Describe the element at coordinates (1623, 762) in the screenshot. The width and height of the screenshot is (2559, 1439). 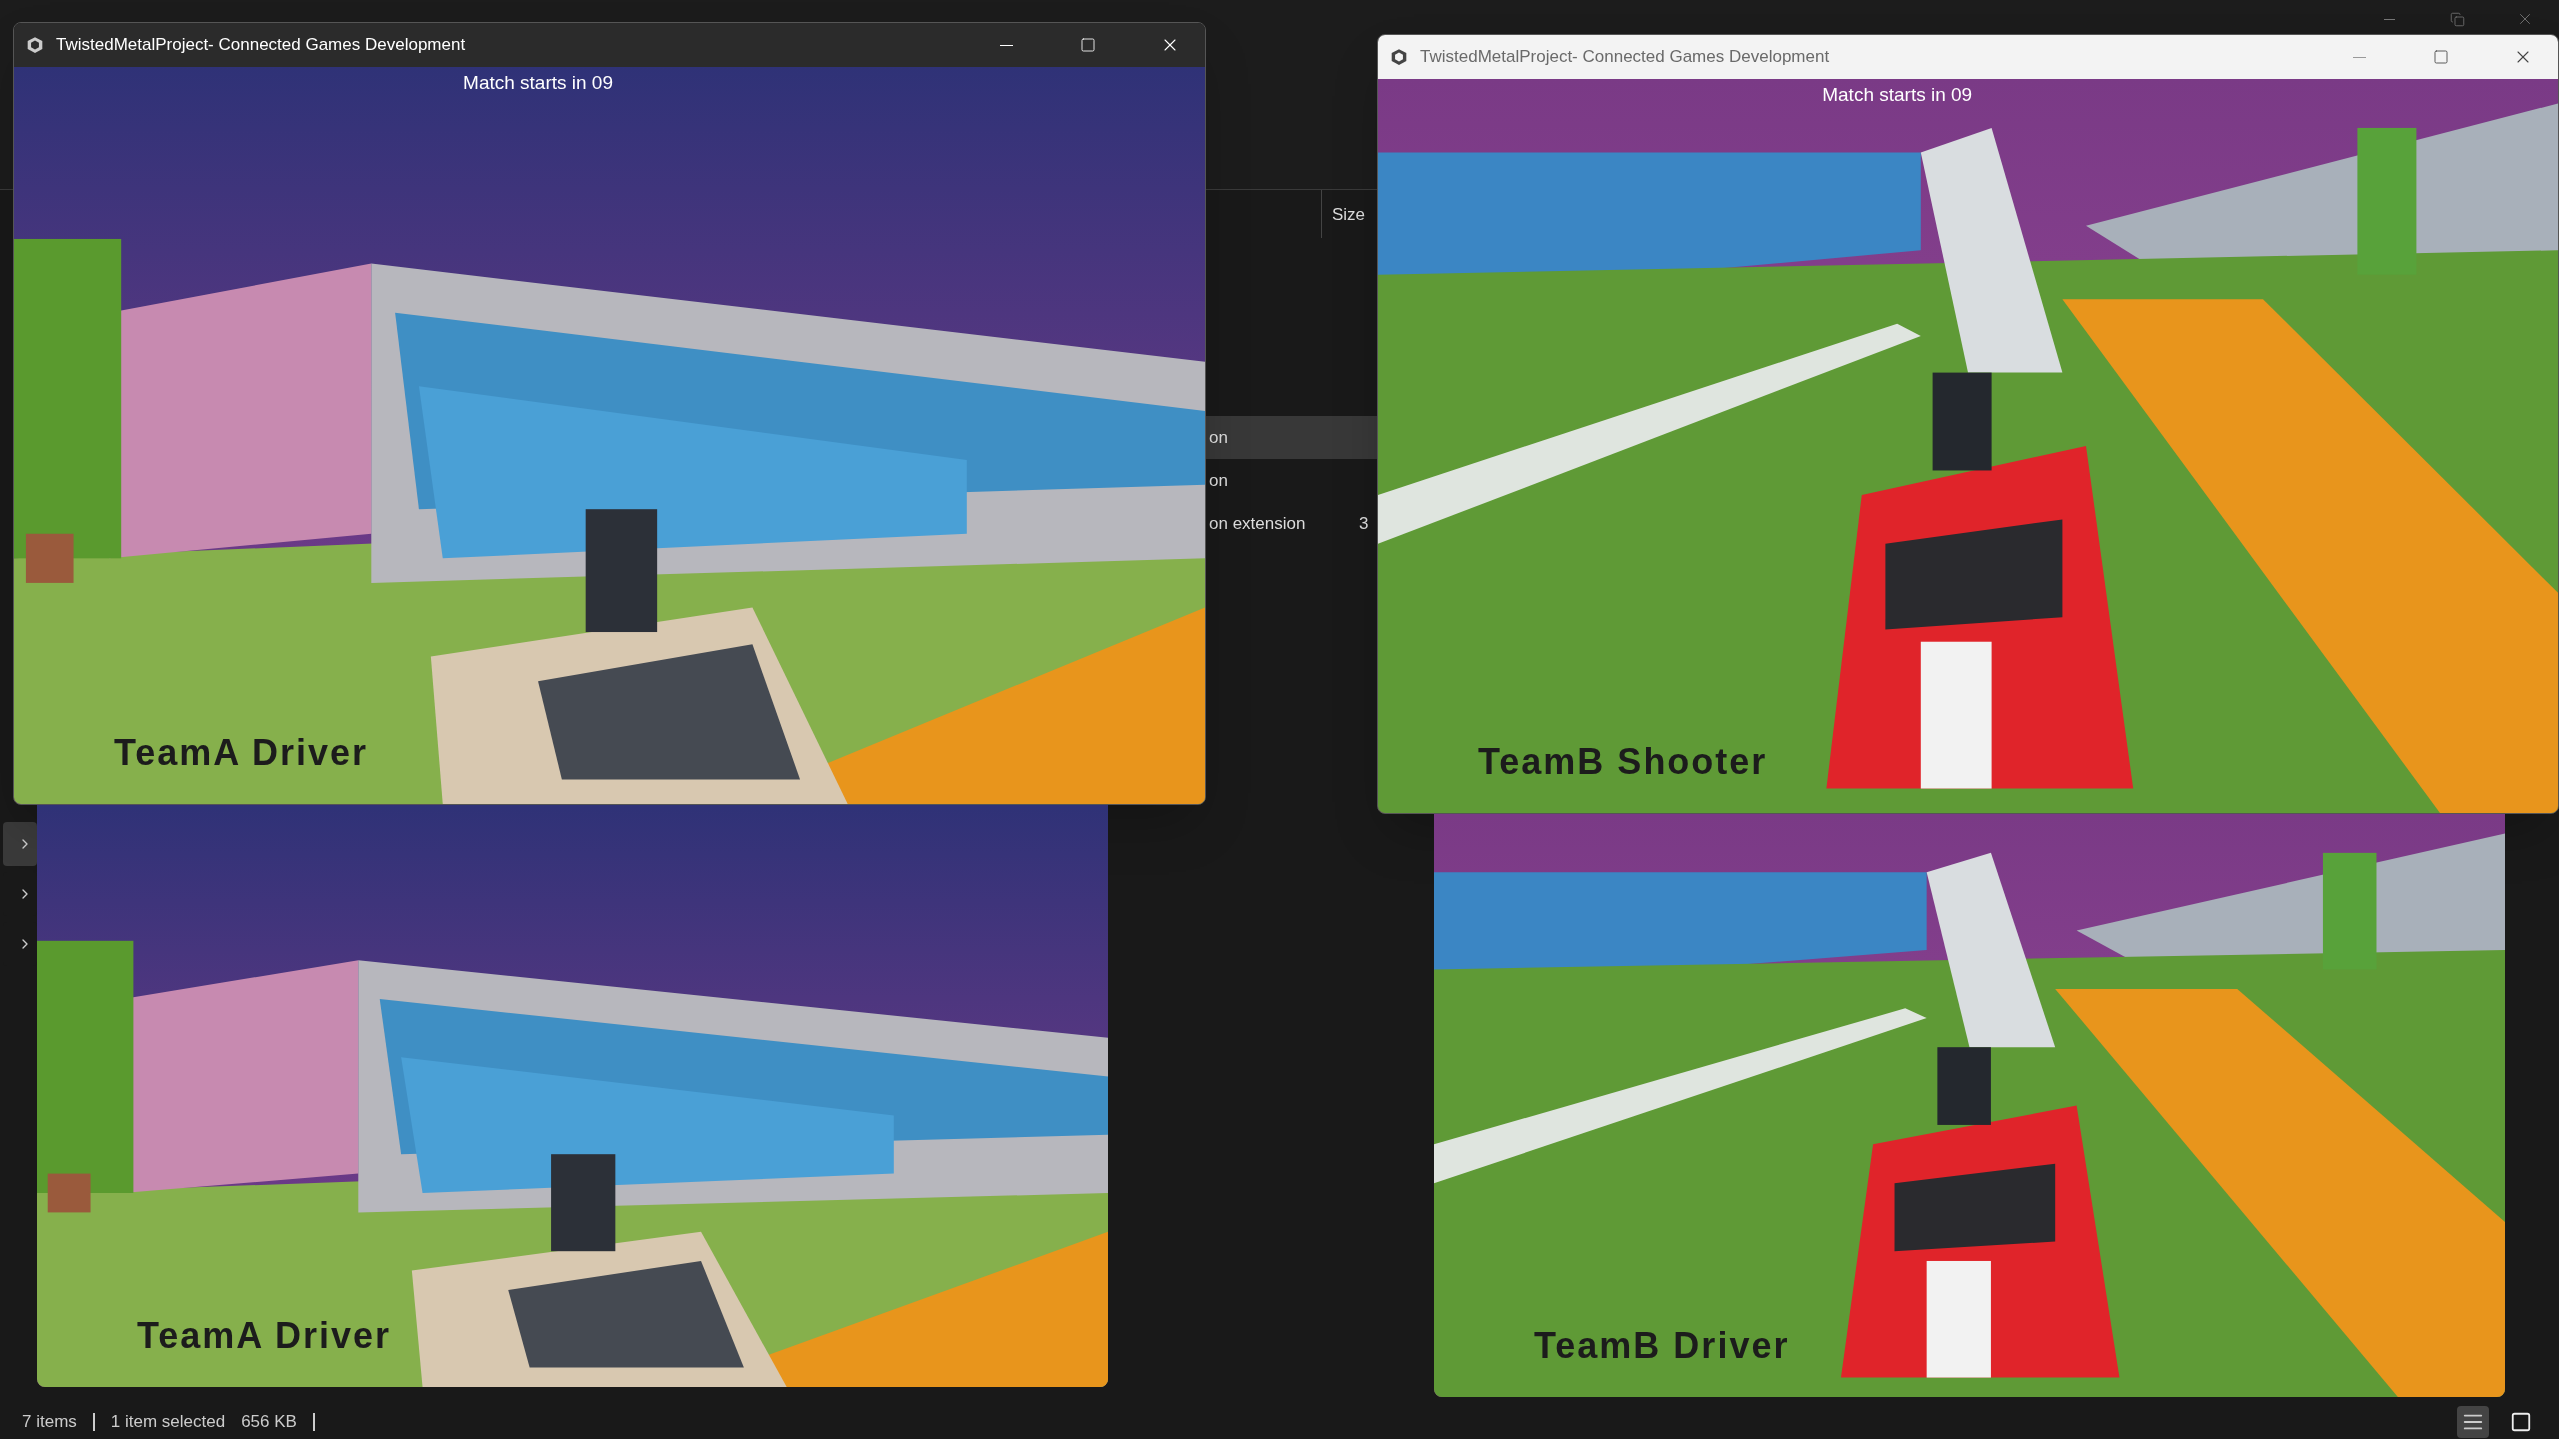
I see `player-label: TeamB Shooter` at that location.